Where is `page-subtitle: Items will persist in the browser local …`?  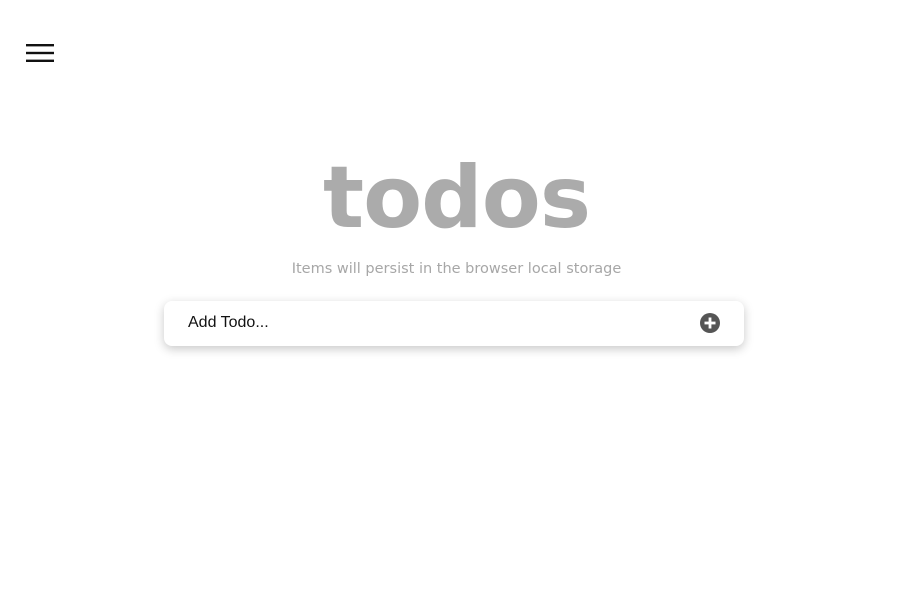
page-subtitle: Items will persist in the browser local … is located at coordinates (456, 269).